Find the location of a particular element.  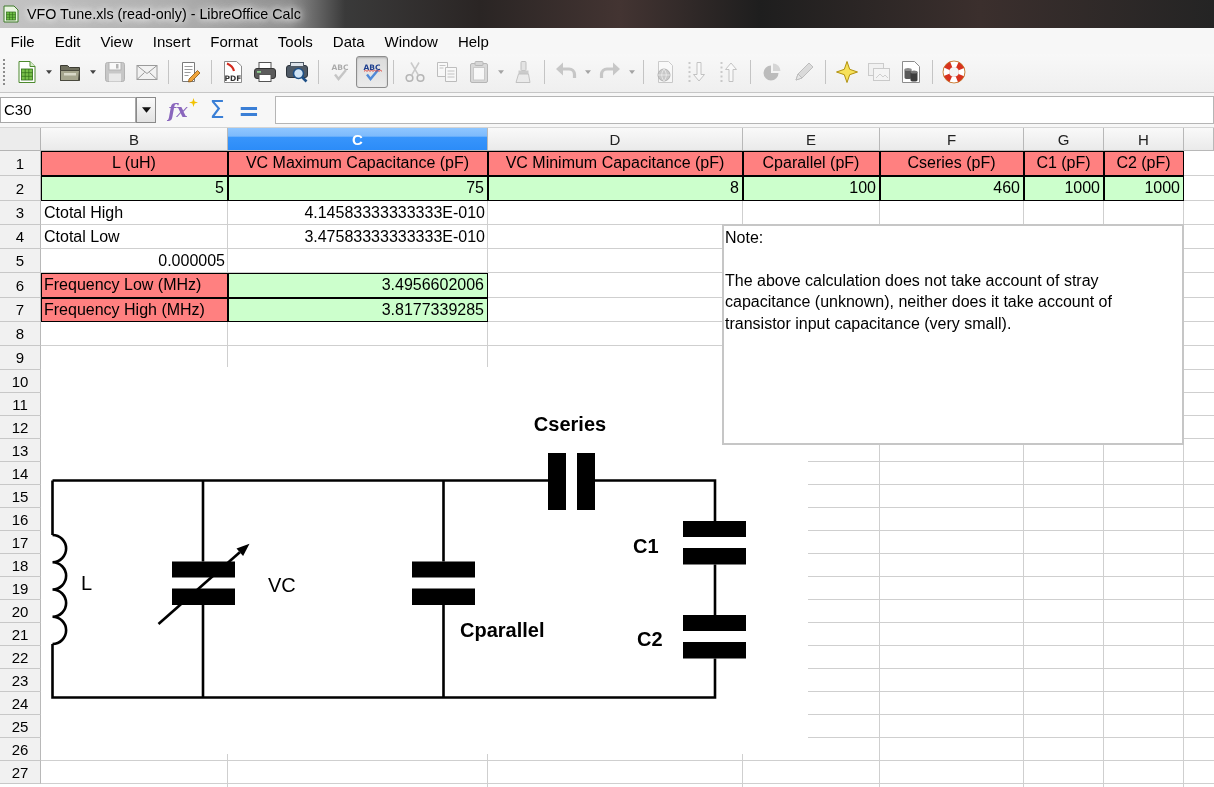

note-text: The above calculation does not take account of stray capacitance (unknown), neither does it take account of transistor input capacitance (very small). is located at coordinates (919, 302).